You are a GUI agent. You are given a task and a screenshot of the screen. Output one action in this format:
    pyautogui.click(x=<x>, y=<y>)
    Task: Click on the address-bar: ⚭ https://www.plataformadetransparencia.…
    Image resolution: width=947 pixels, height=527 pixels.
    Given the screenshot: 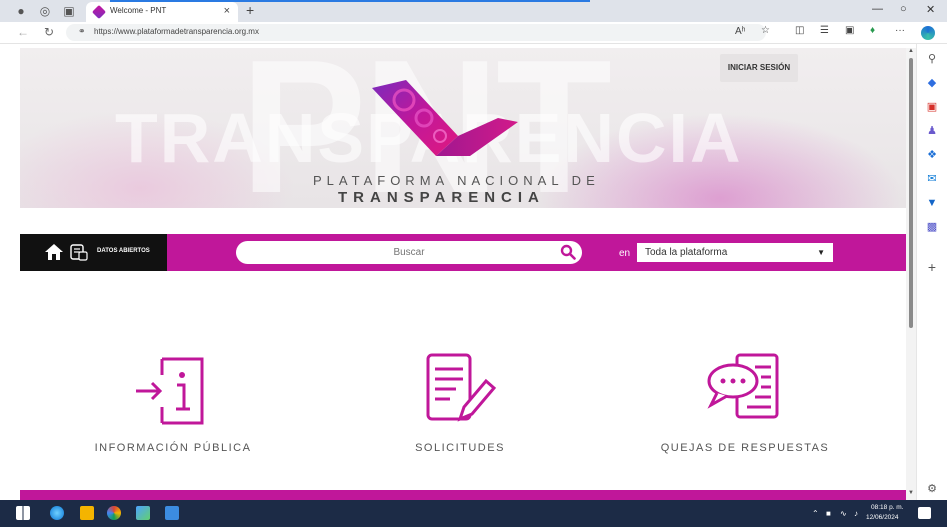 What is the action you would take?
    pyautogui.click(x=416, y=32)
    